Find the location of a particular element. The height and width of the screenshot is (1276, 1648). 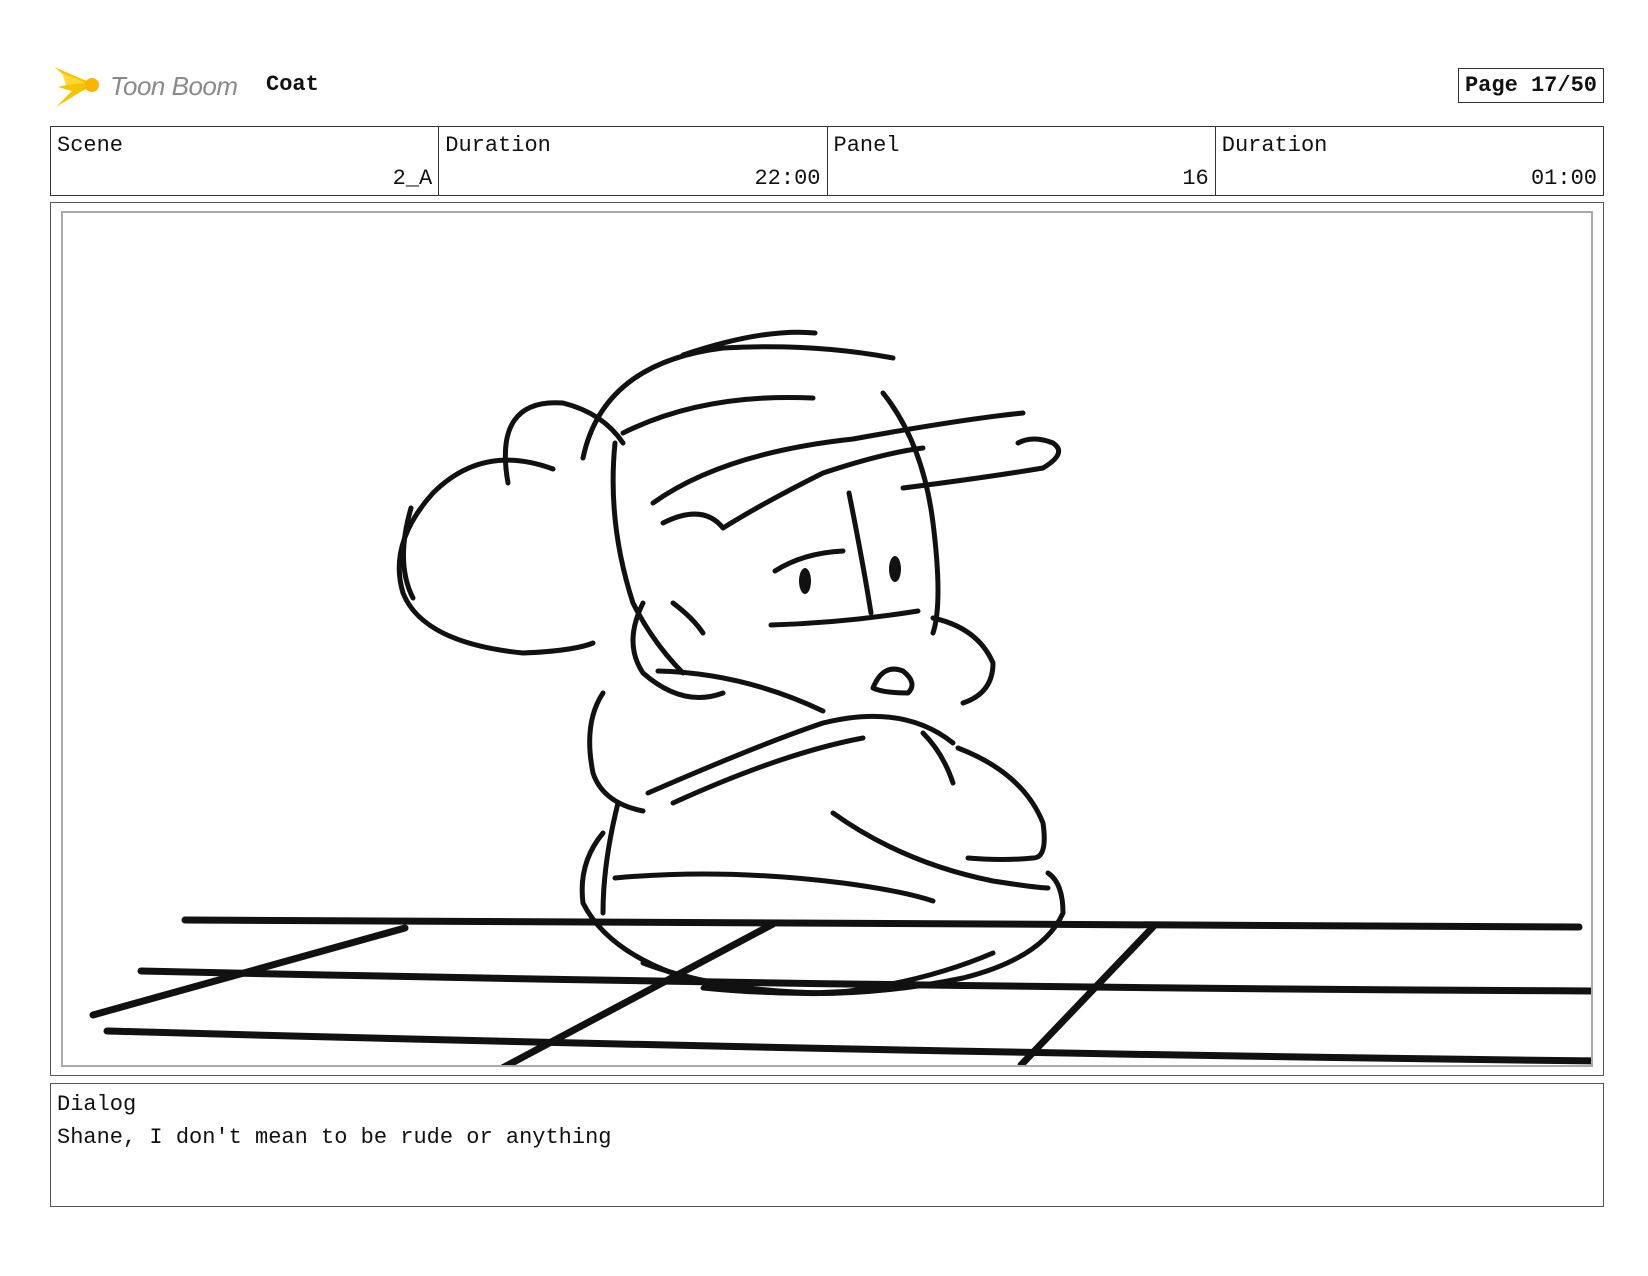

panel-value: 16 is located at coordinates (1195, 178).